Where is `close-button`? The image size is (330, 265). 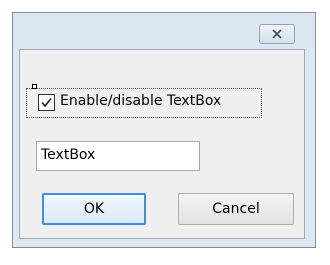 close-button is located at coordinates (277, 34).